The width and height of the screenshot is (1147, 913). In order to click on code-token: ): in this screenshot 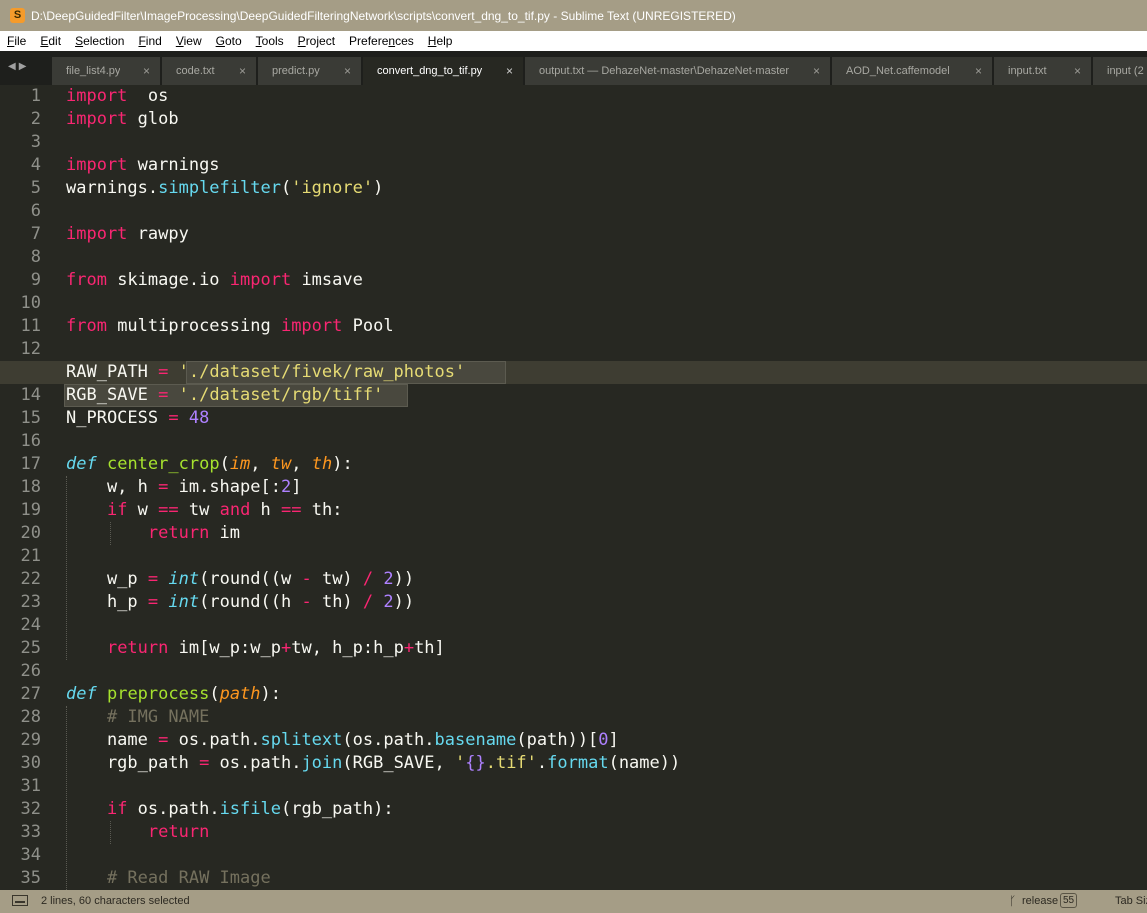, I will do `click(271, 694)`.